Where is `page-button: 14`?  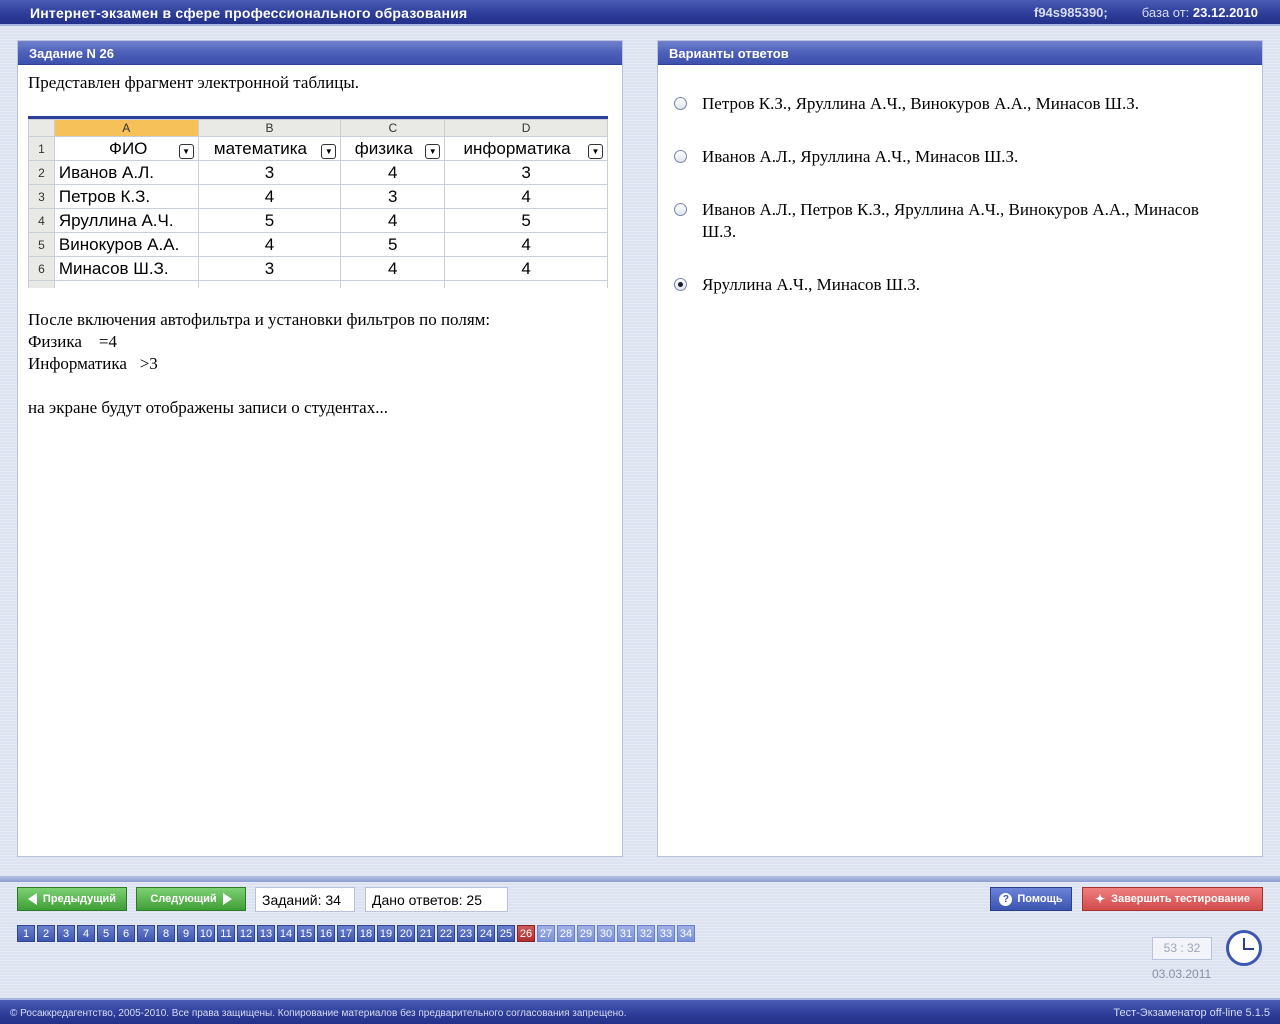
page-button: 14 is located at coordinates (286, 933).